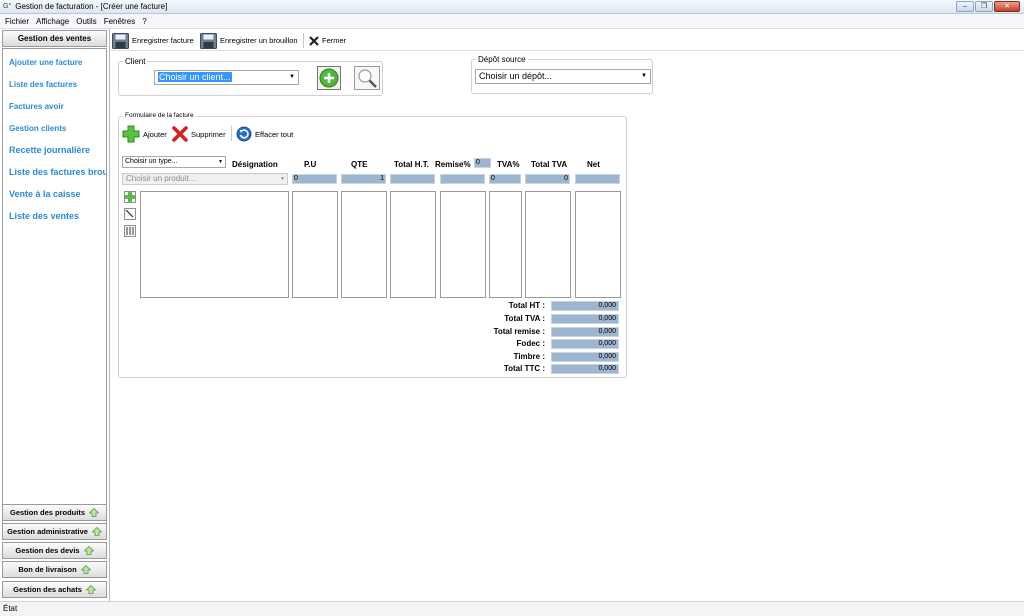 Image resolution: width=1024 pixels, height=616 pixels. What do you see at coordinates (529, 356) in the screenshot?
I see `timbre-label: Timbre :` at bounding box center [529, 356].